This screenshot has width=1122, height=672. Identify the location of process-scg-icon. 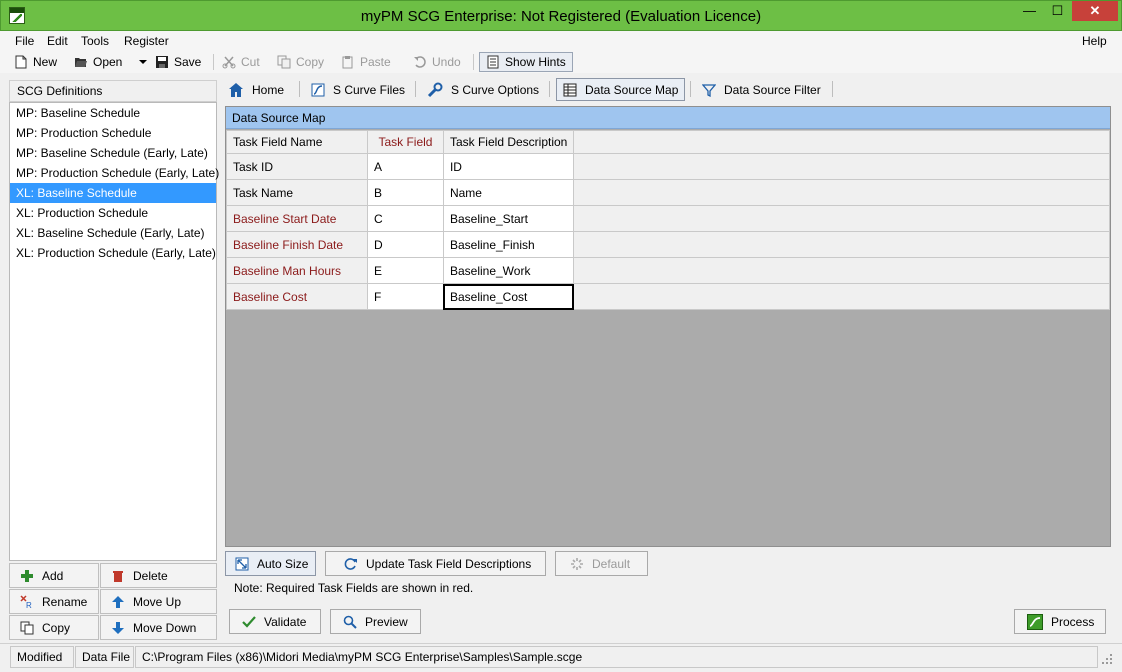
(1035, 621).